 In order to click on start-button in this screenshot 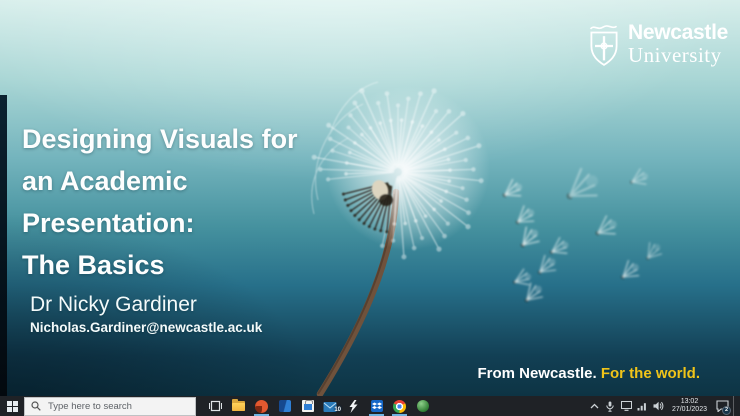, I will do `click(12, 406)`.